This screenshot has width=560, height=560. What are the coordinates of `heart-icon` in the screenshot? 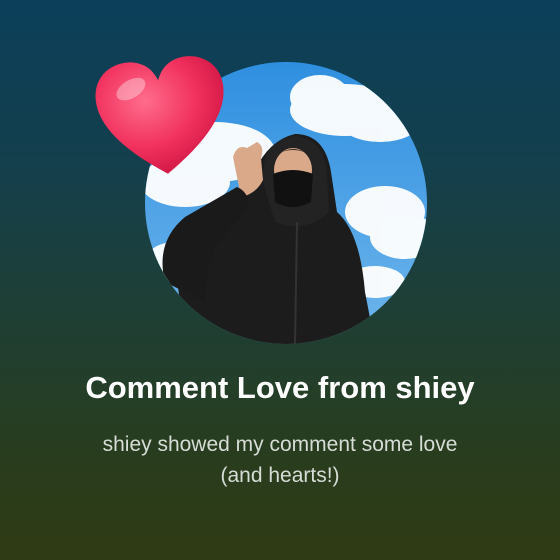 It's located at (162, 117).